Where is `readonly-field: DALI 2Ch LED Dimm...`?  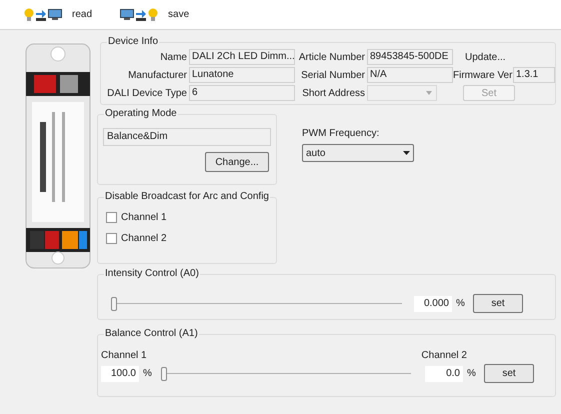 readonly-field: DALI 2Ch LED Dimm... is located at coordinates (242, 57).